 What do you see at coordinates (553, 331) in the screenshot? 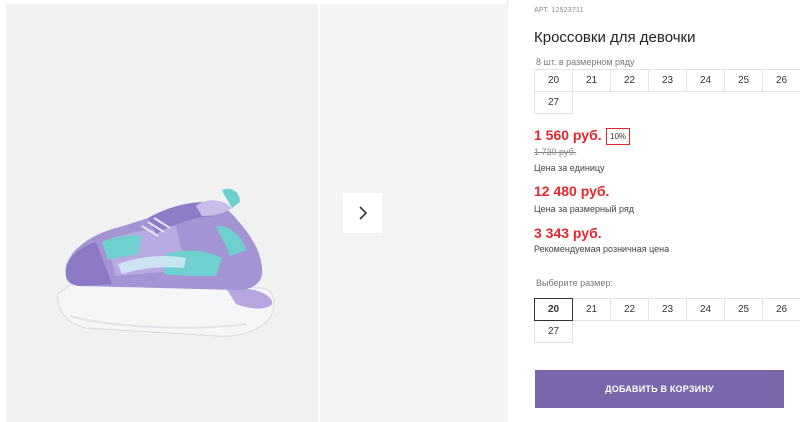
I see `size-option-27: 27` at bounding box center [553, 331].